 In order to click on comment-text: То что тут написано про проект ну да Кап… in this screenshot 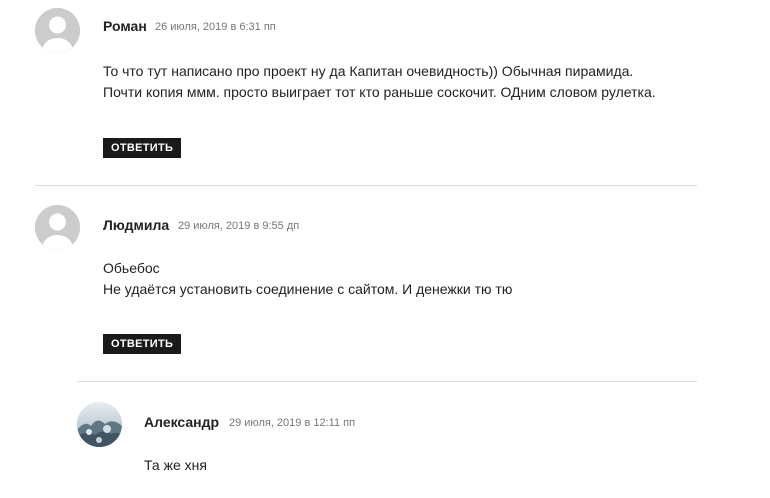, I will do `click(379, 82)`.